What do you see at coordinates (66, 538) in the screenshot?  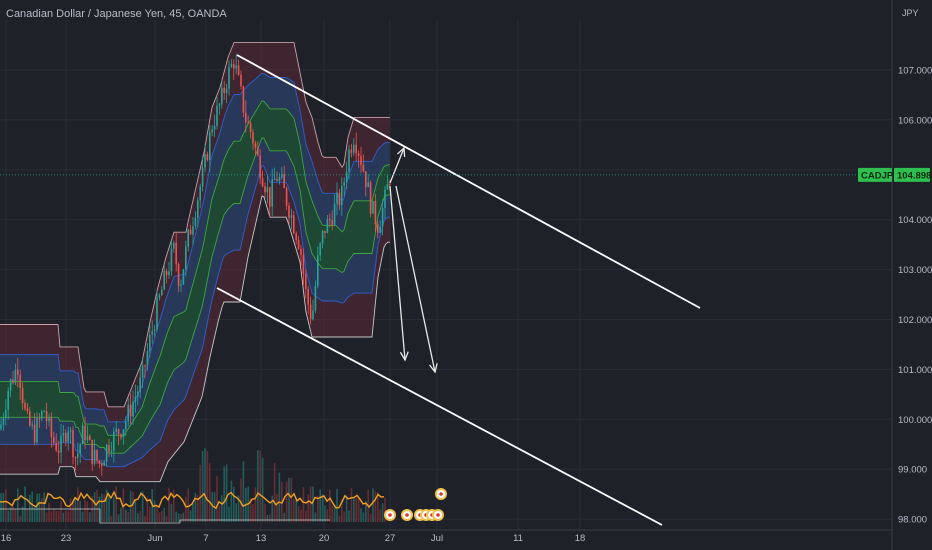 I see `time-tick-label: 23` at bounding box center [66, 538].